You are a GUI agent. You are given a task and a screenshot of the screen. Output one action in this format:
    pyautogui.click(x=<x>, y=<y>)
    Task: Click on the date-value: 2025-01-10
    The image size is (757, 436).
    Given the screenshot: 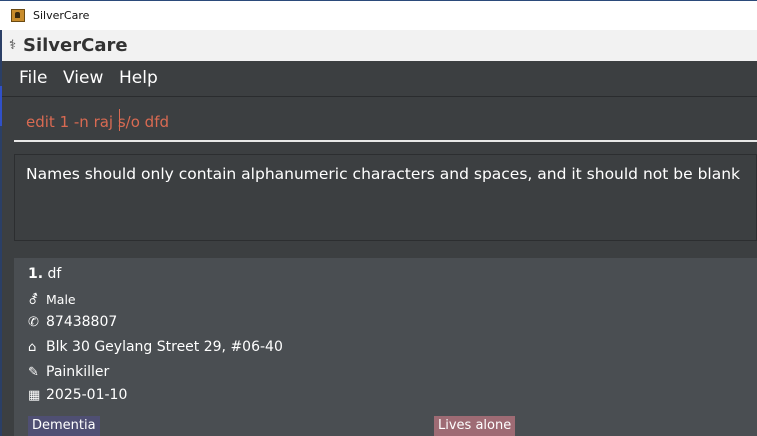 What is the action you would take?
    pyautogui.click(x=87, y=395)
    